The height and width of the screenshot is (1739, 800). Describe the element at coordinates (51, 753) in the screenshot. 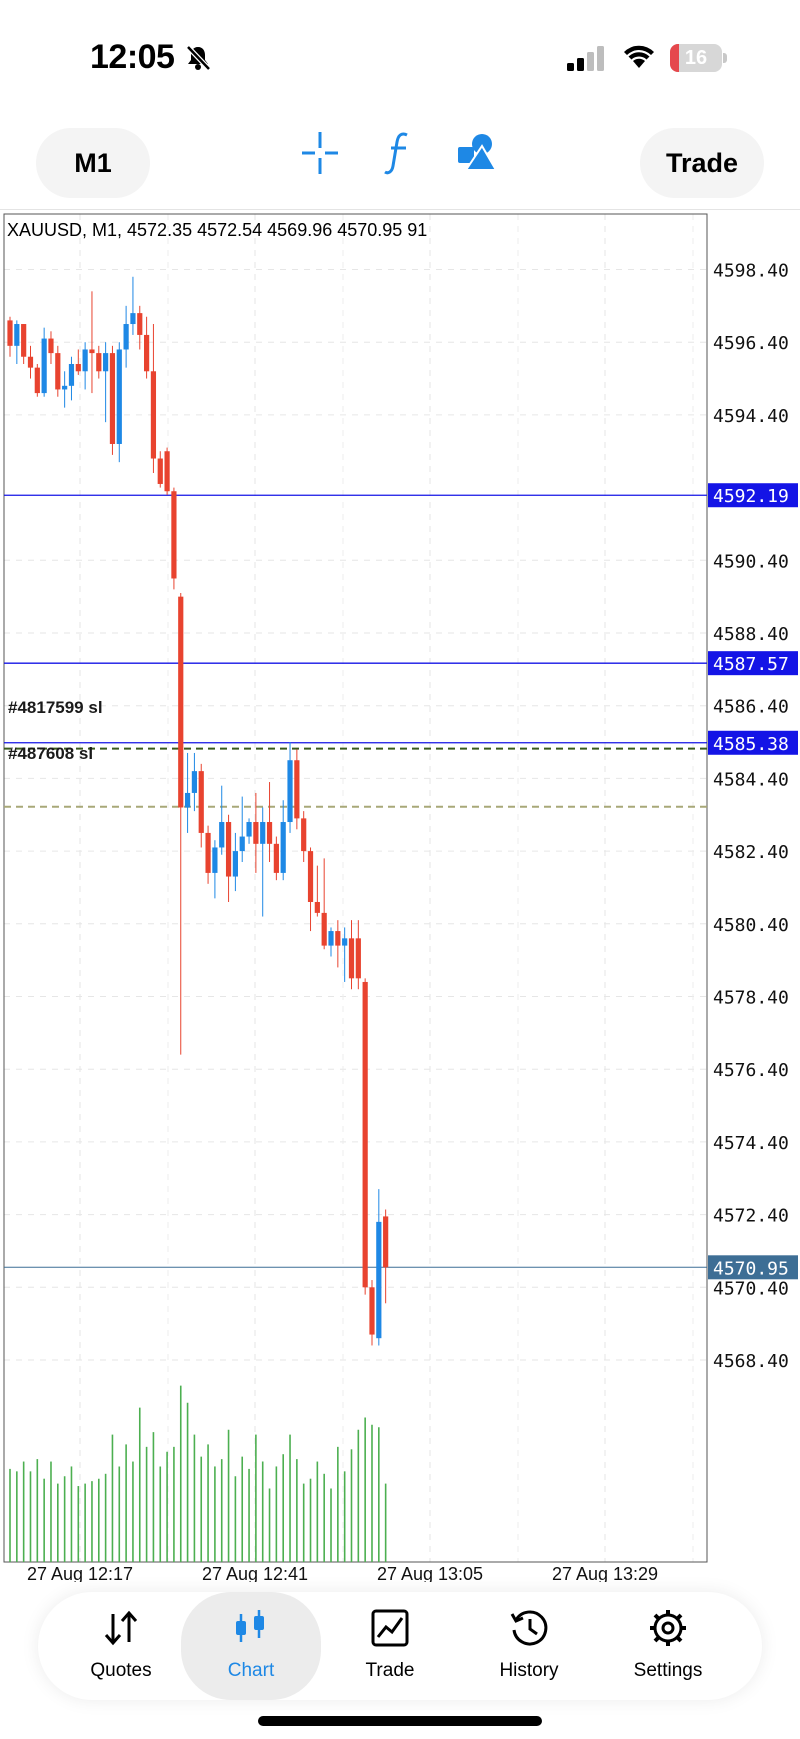

I see `order-tag-sl-2: #487608 sl` at that location.